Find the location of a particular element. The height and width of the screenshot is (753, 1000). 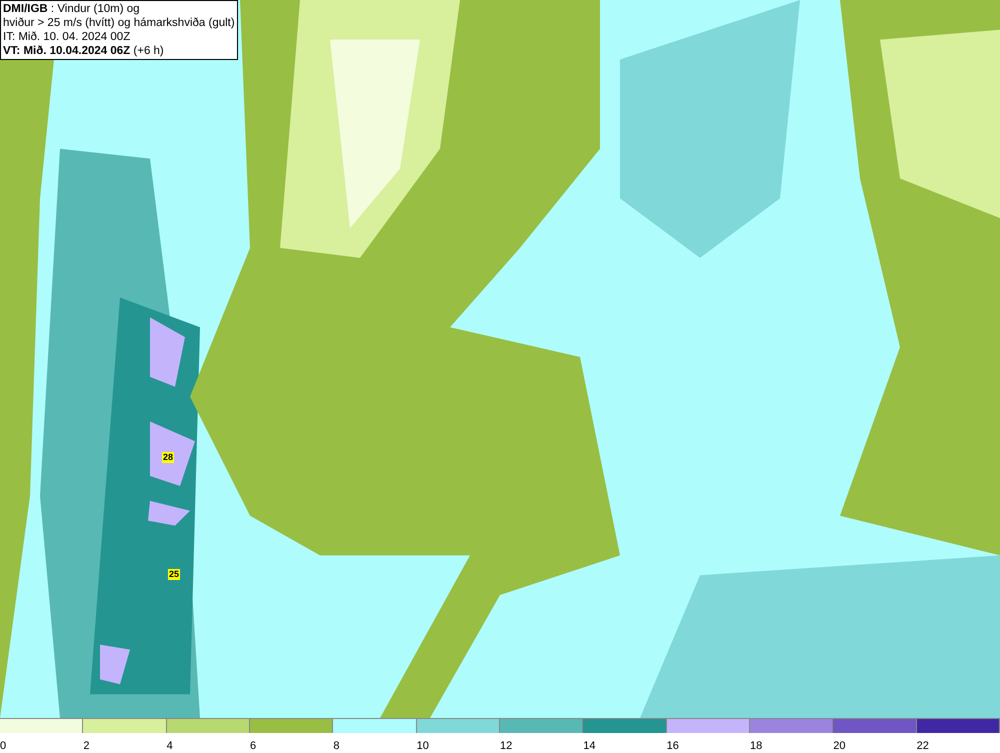

legend-label: 0 is located at coordinates (3, 746).